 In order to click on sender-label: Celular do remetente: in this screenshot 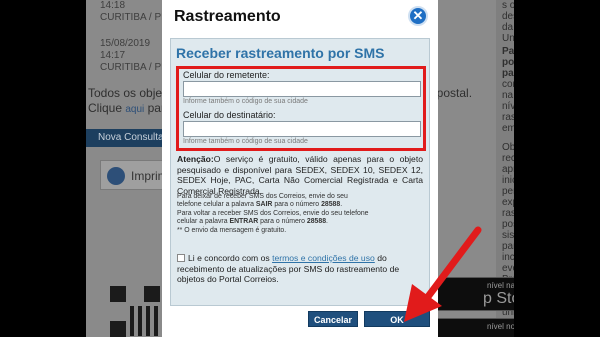, I will do `click(226, 75)`.